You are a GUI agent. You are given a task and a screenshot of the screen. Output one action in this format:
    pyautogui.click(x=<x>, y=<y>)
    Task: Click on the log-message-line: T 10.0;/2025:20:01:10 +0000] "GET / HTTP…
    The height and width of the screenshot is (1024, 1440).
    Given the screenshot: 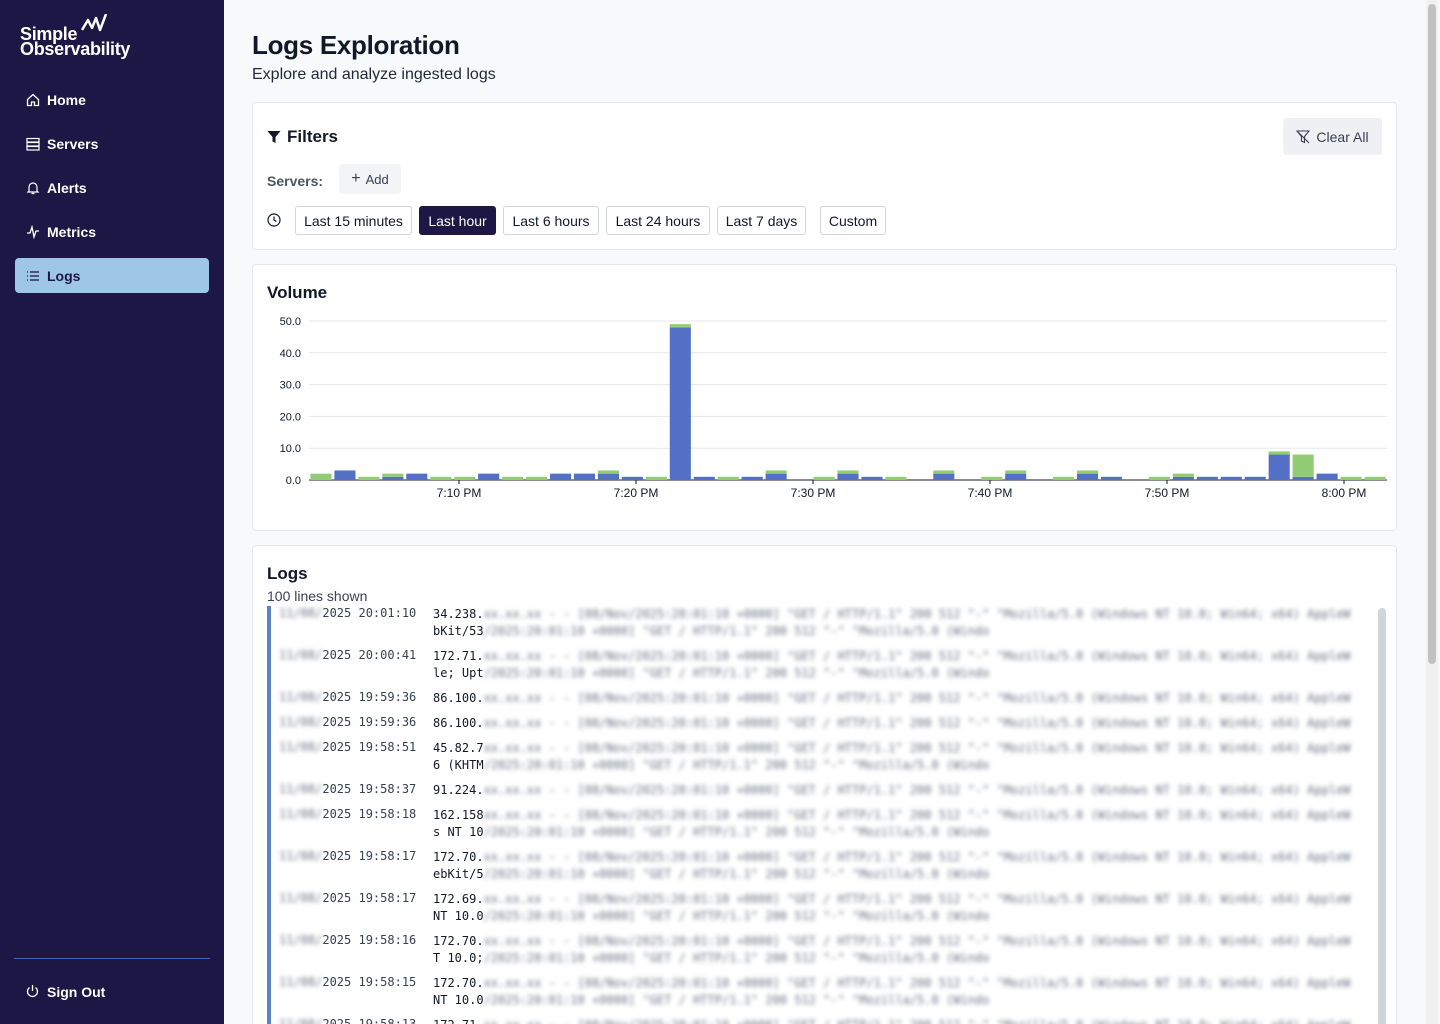 What is the action you would take?
    pyautogui.click(x=893, y=958)
    